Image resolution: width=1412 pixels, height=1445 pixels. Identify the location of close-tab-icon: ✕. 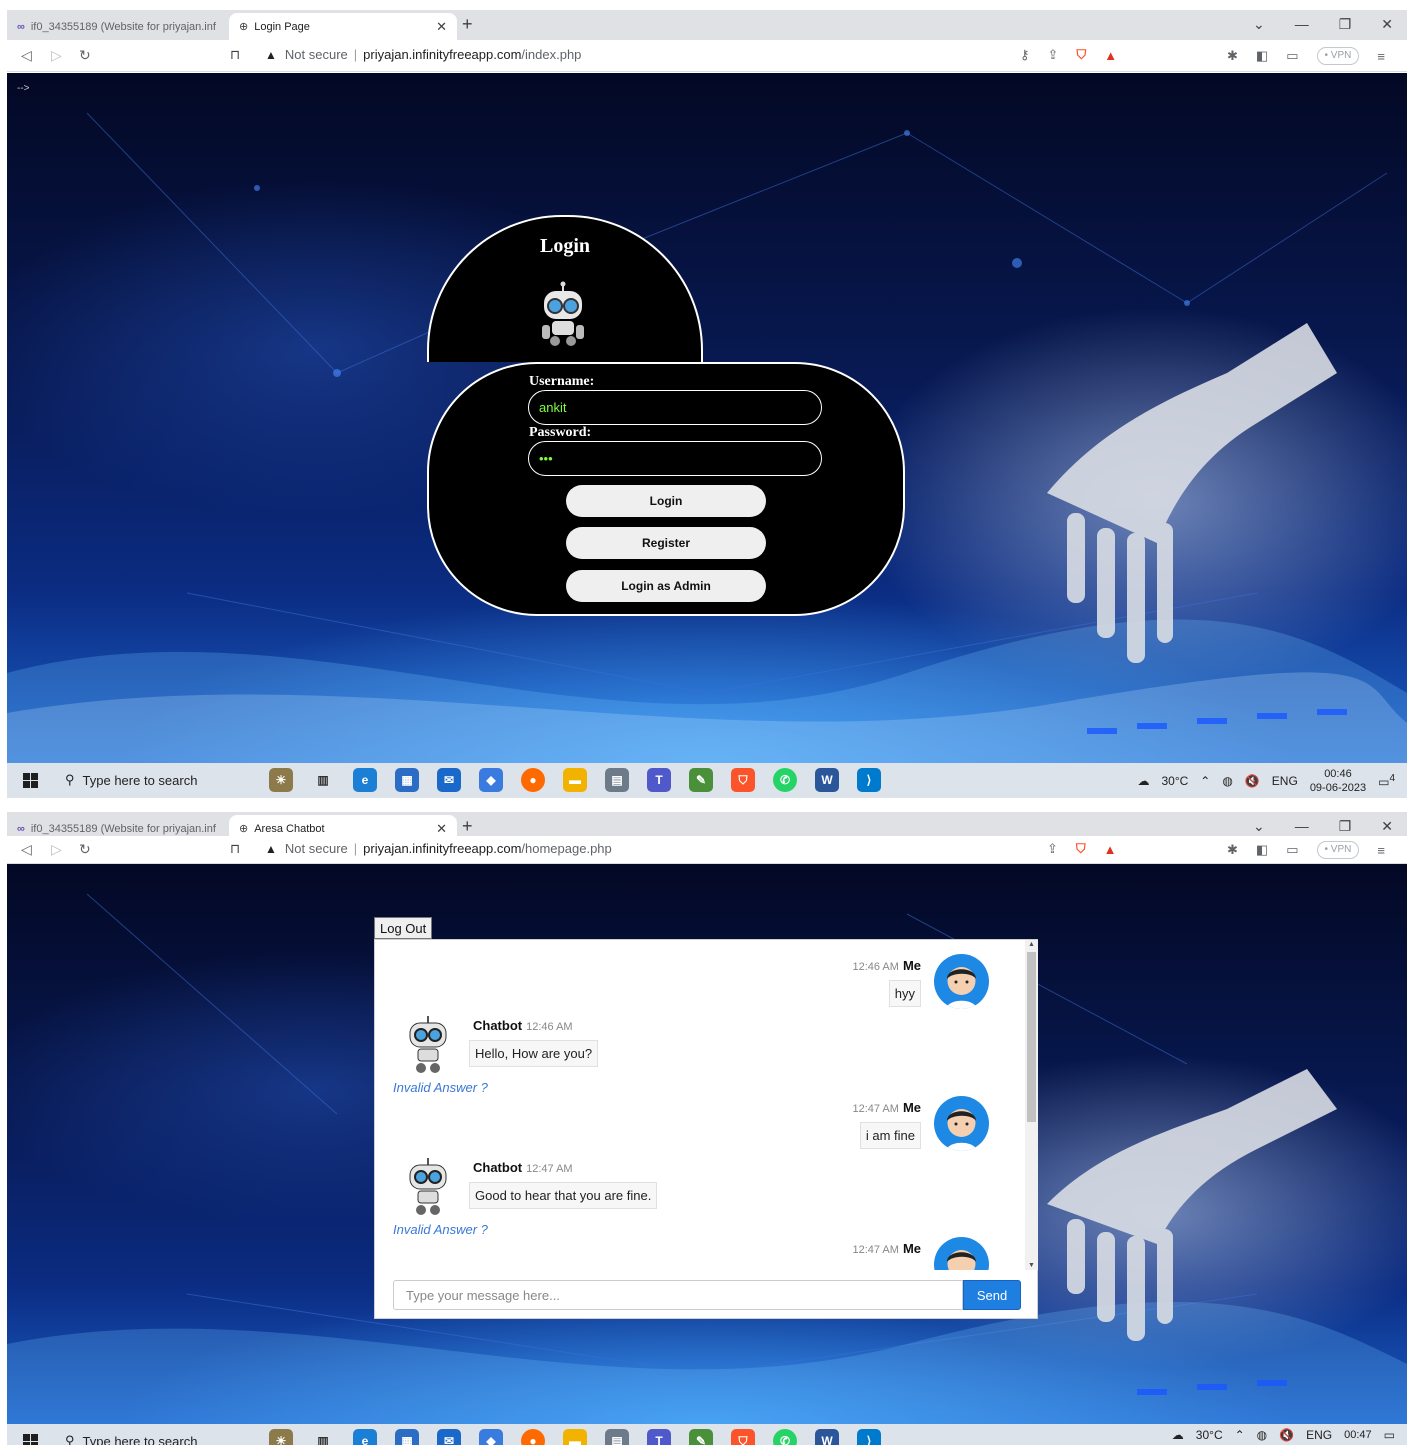
(441, 27).